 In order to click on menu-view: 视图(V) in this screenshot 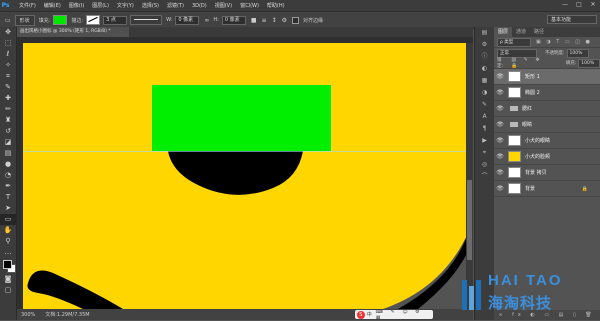, I will do `click(223, 5)`.